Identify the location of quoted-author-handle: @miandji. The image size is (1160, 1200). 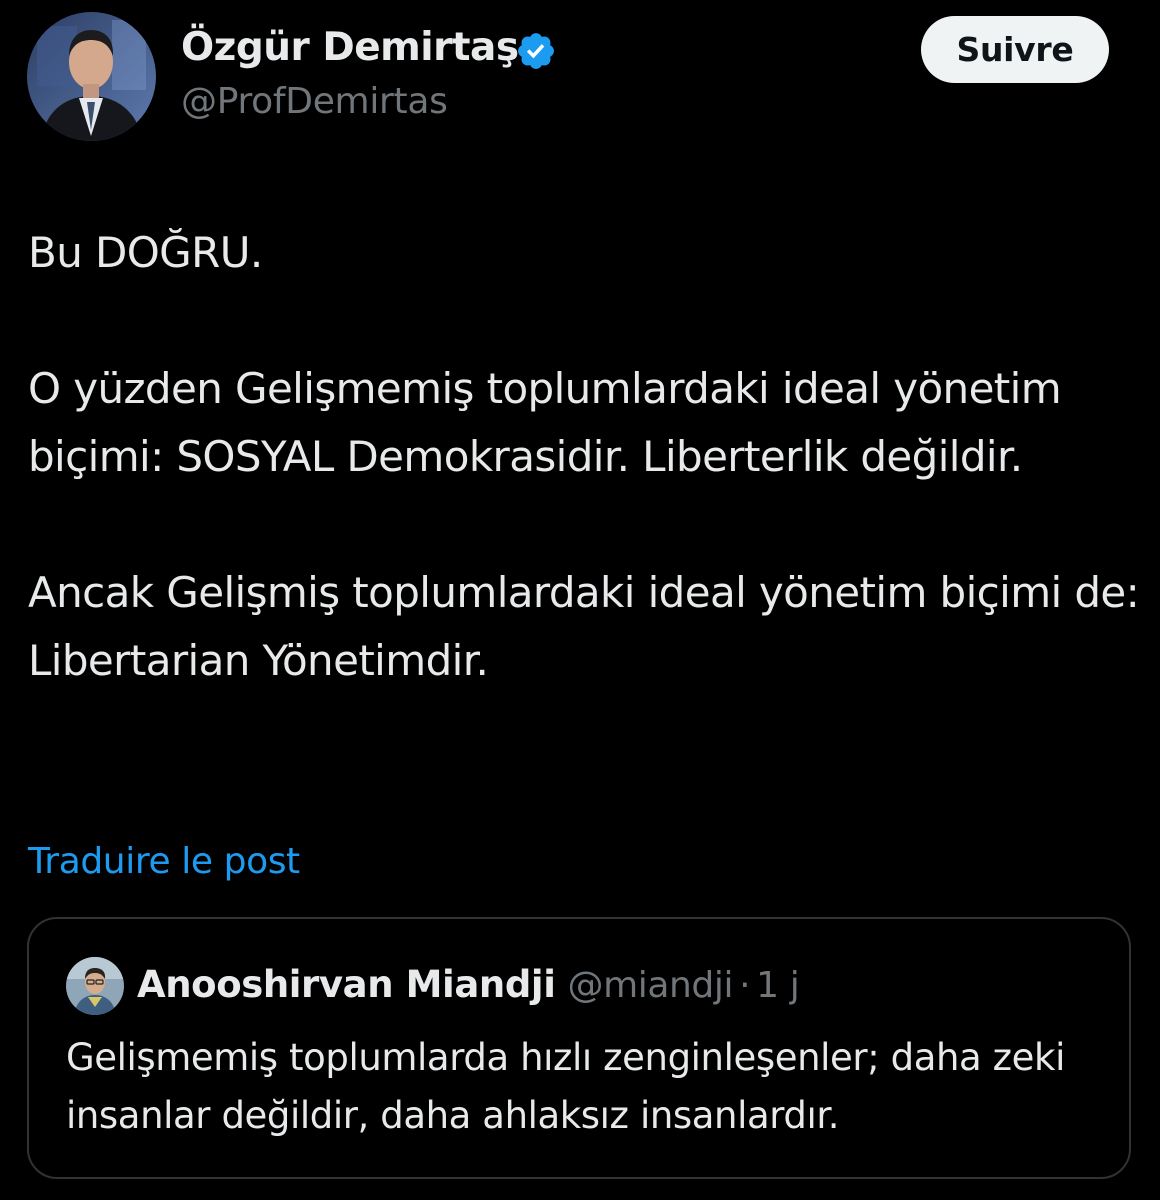
(650, 985).